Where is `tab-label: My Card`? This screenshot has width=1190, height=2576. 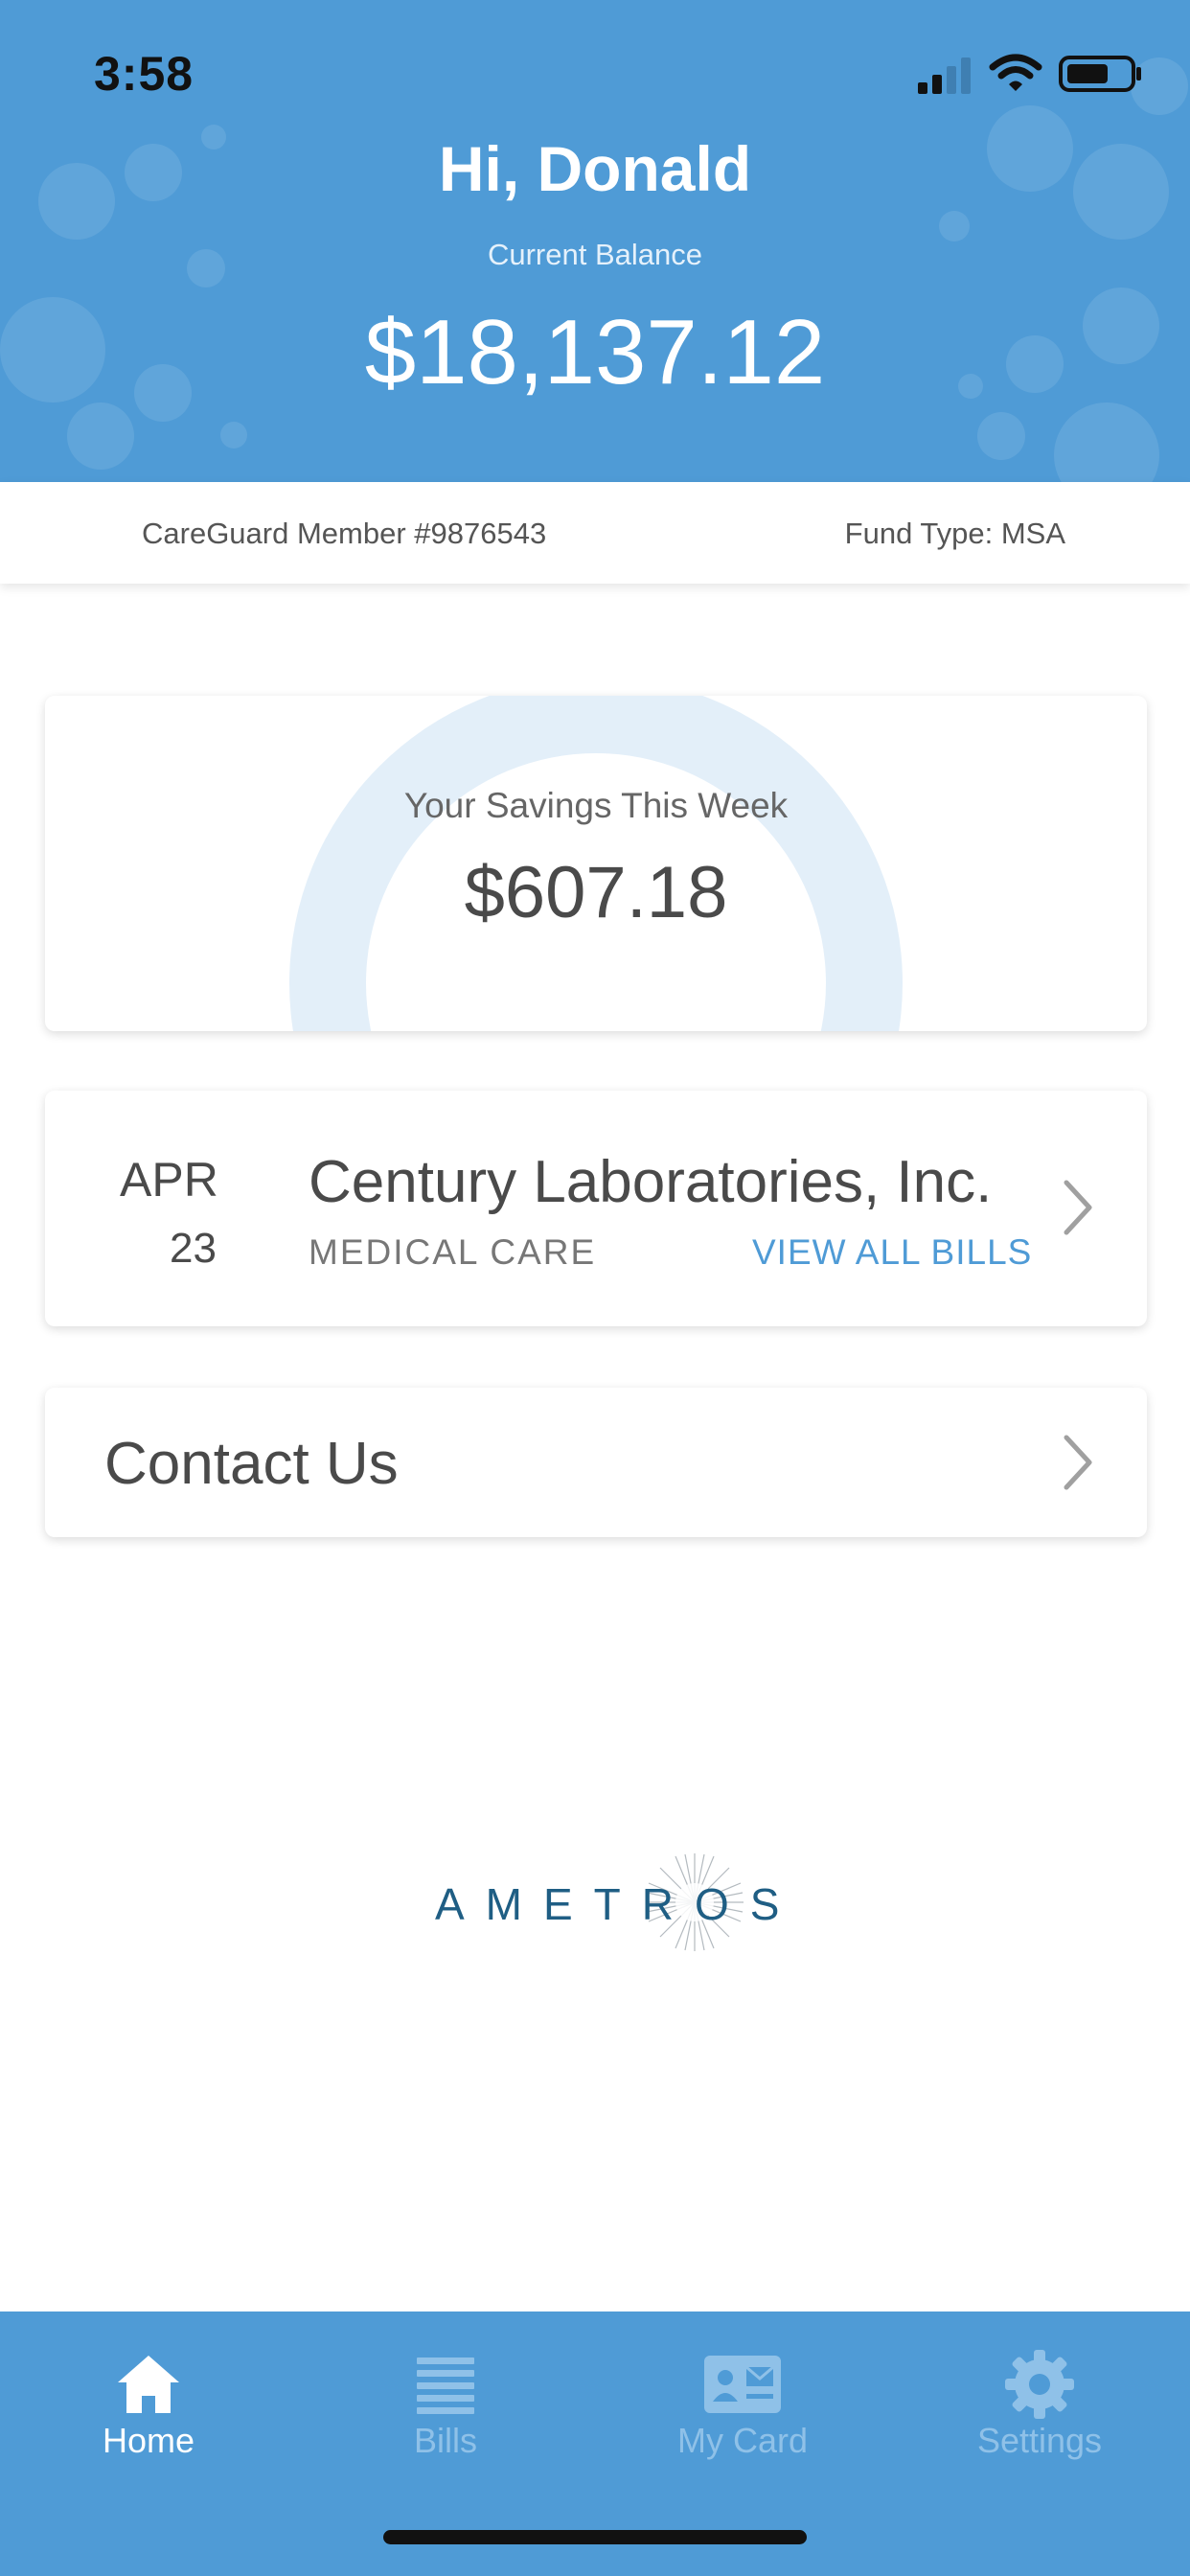 tab-label: My Card is located at coordinates (743, 2440).